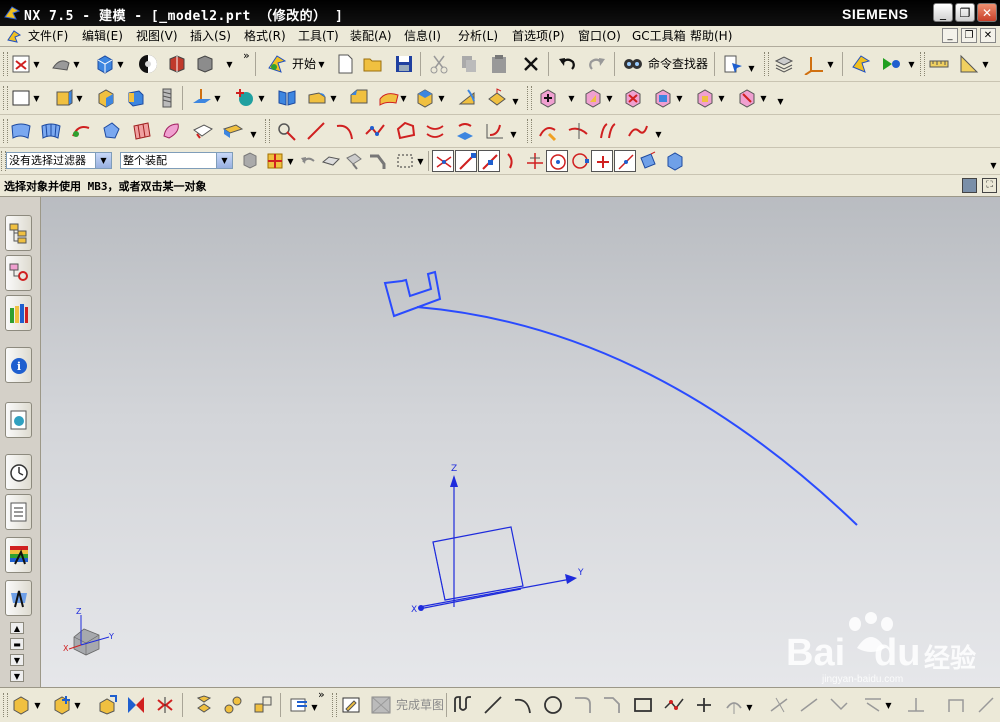  I want to click on cylinder-icon, so click(136, 98).